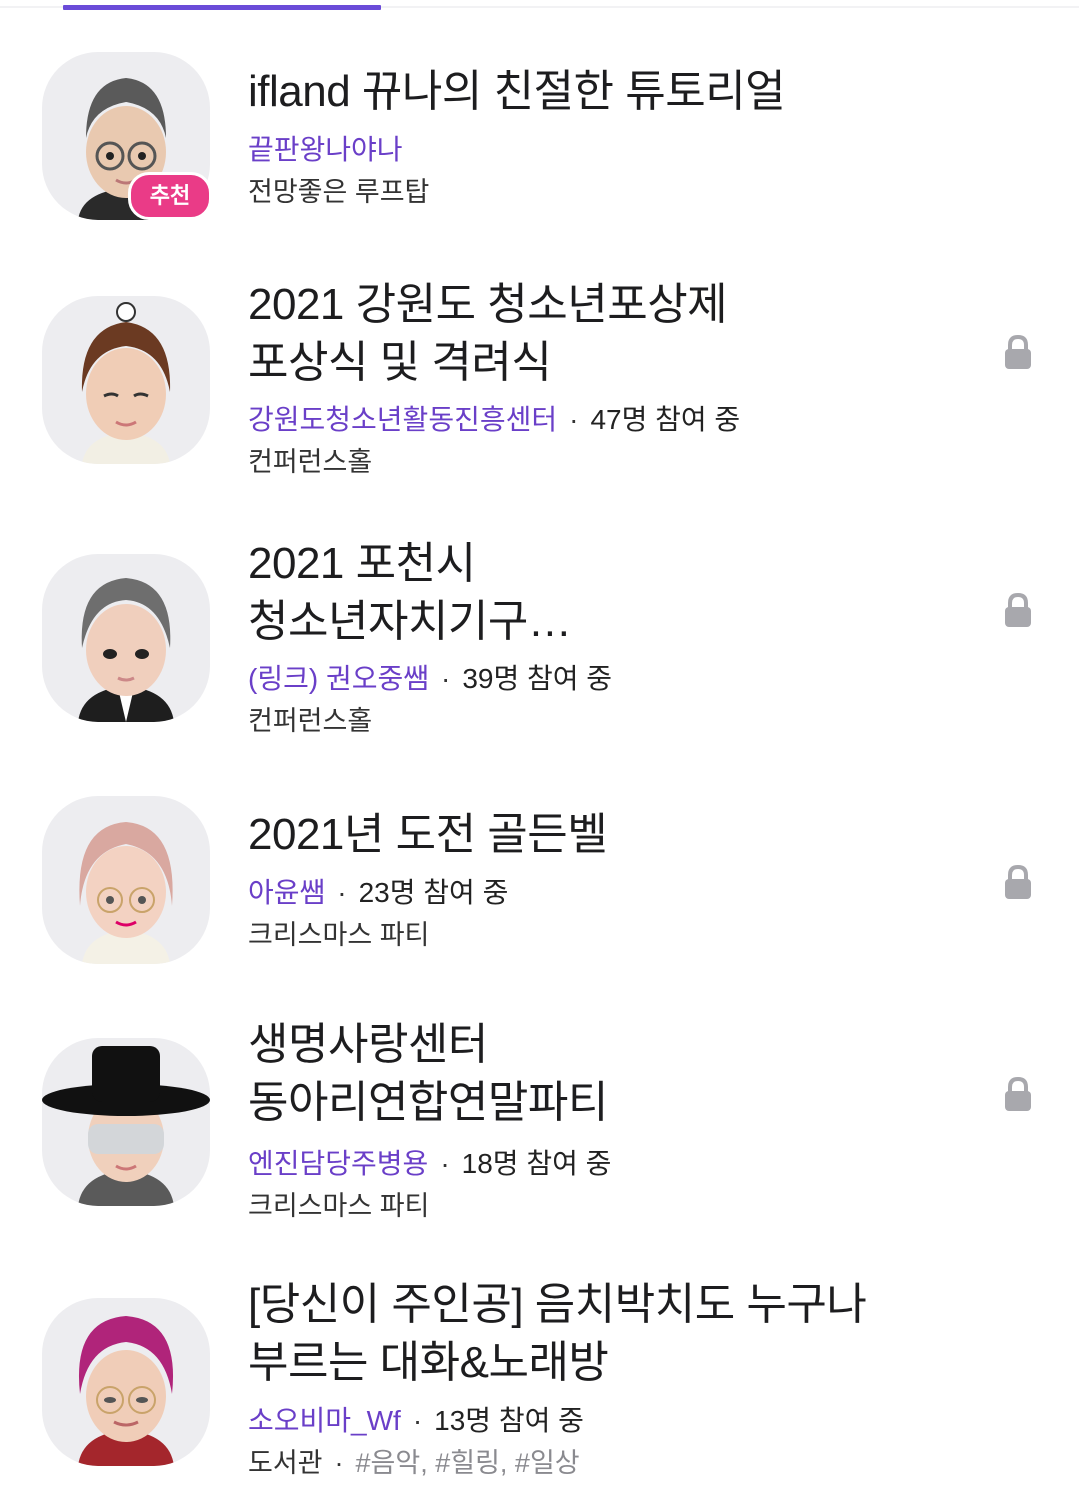  Describe the element at coordinates (488, 333) in the screenshot. I see `room-title: 2021 강원도 청소년포상제 포상식 및 격려식` at that location.